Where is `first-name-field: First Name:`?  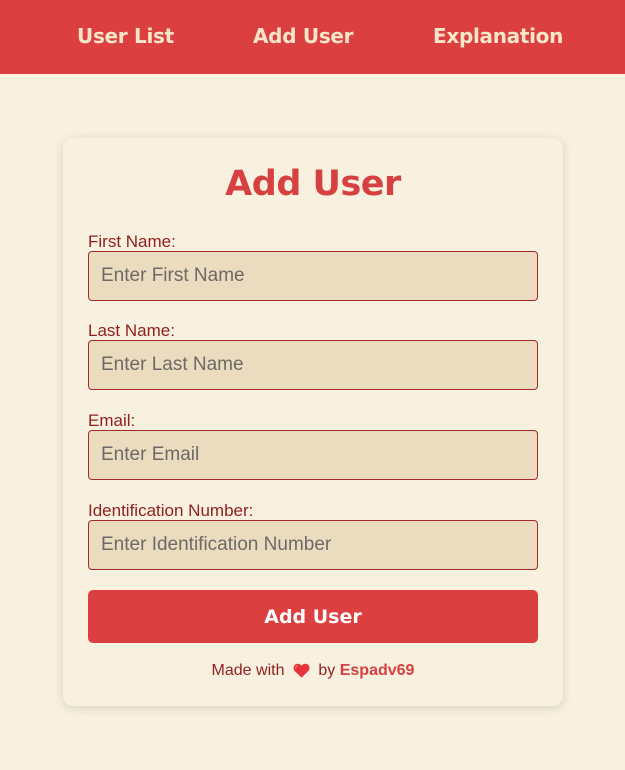
first-name-field: First Name: is located at coordinates (313, 266).